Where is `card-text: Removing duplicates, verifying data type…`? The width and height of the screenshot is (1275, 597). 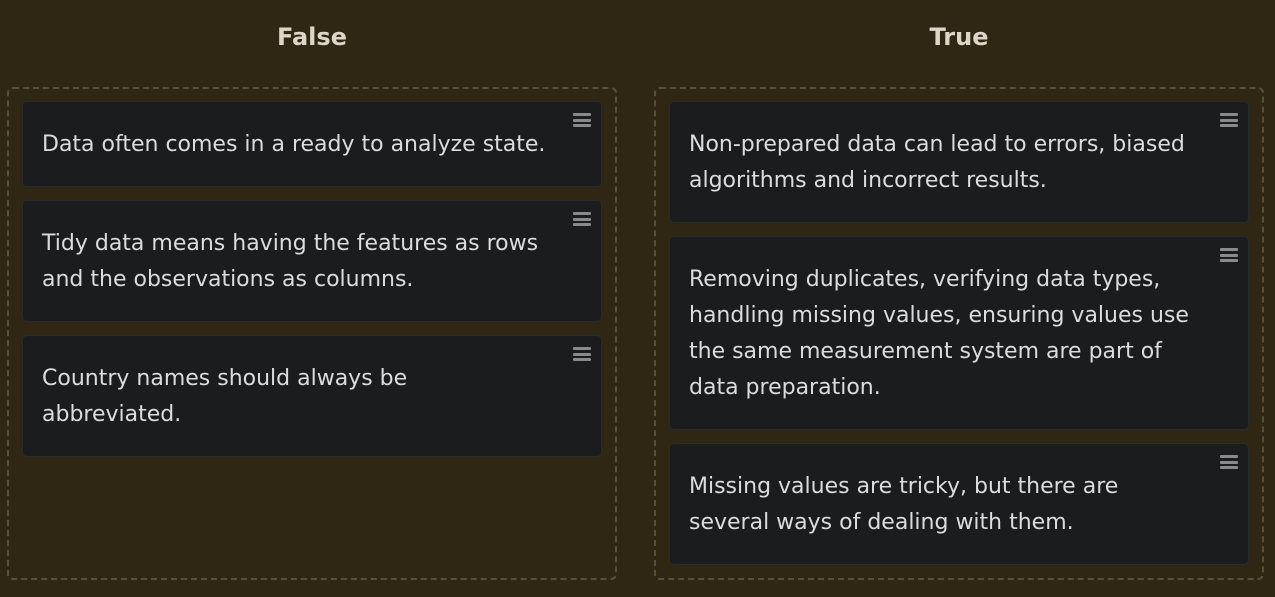
card-text: Removing duplicates, verifying data type… is located at coordinates (939, 333).